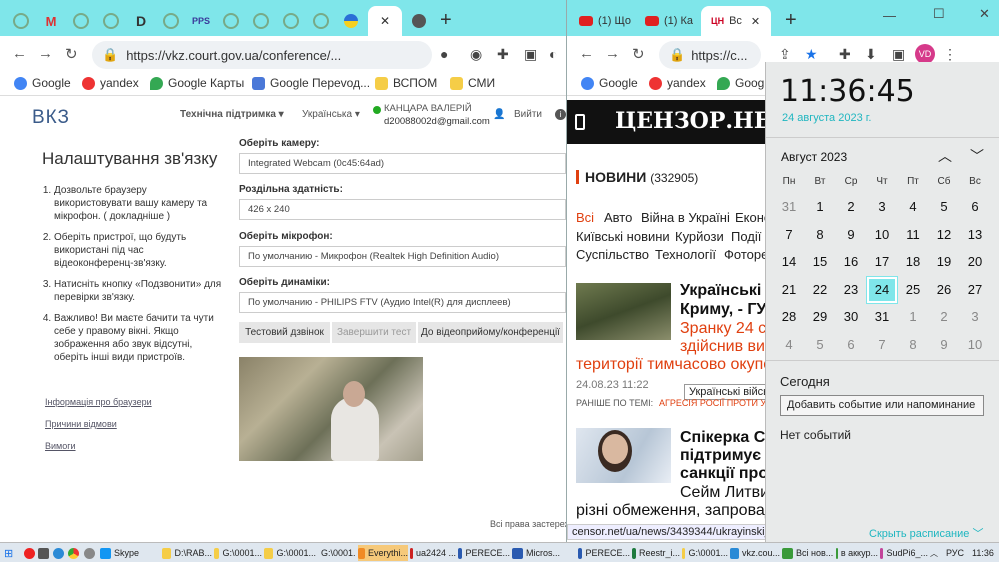 The image size is (999, 562). What do you see at coordinates (977, 156) in the screenshot?
I see `next-month-icon: ﹀` at bounding box center [977, 156].